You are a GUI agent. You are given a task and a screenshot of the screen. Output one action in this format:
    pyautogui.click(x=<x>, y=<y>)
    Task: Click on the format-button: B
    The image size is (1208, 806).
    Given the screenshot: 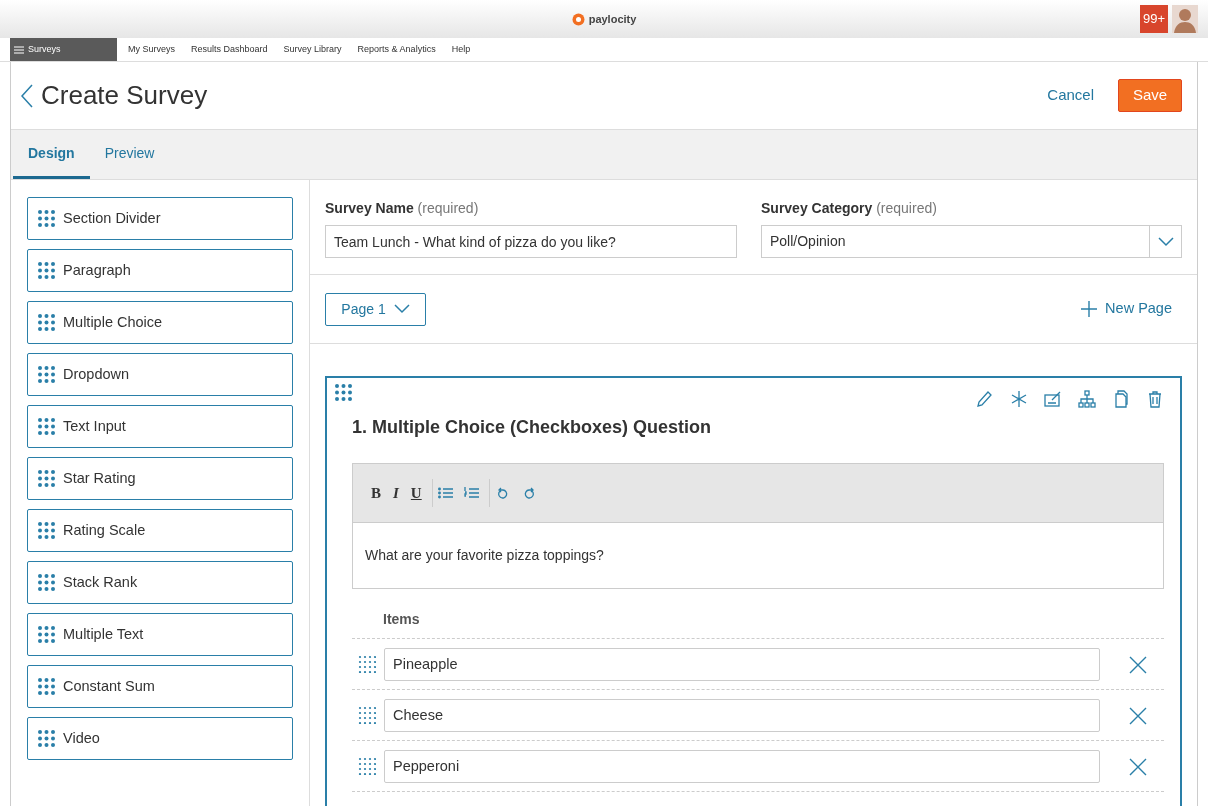 What is the action you would take?
    pyautogui.click(x=376, y=493)
    